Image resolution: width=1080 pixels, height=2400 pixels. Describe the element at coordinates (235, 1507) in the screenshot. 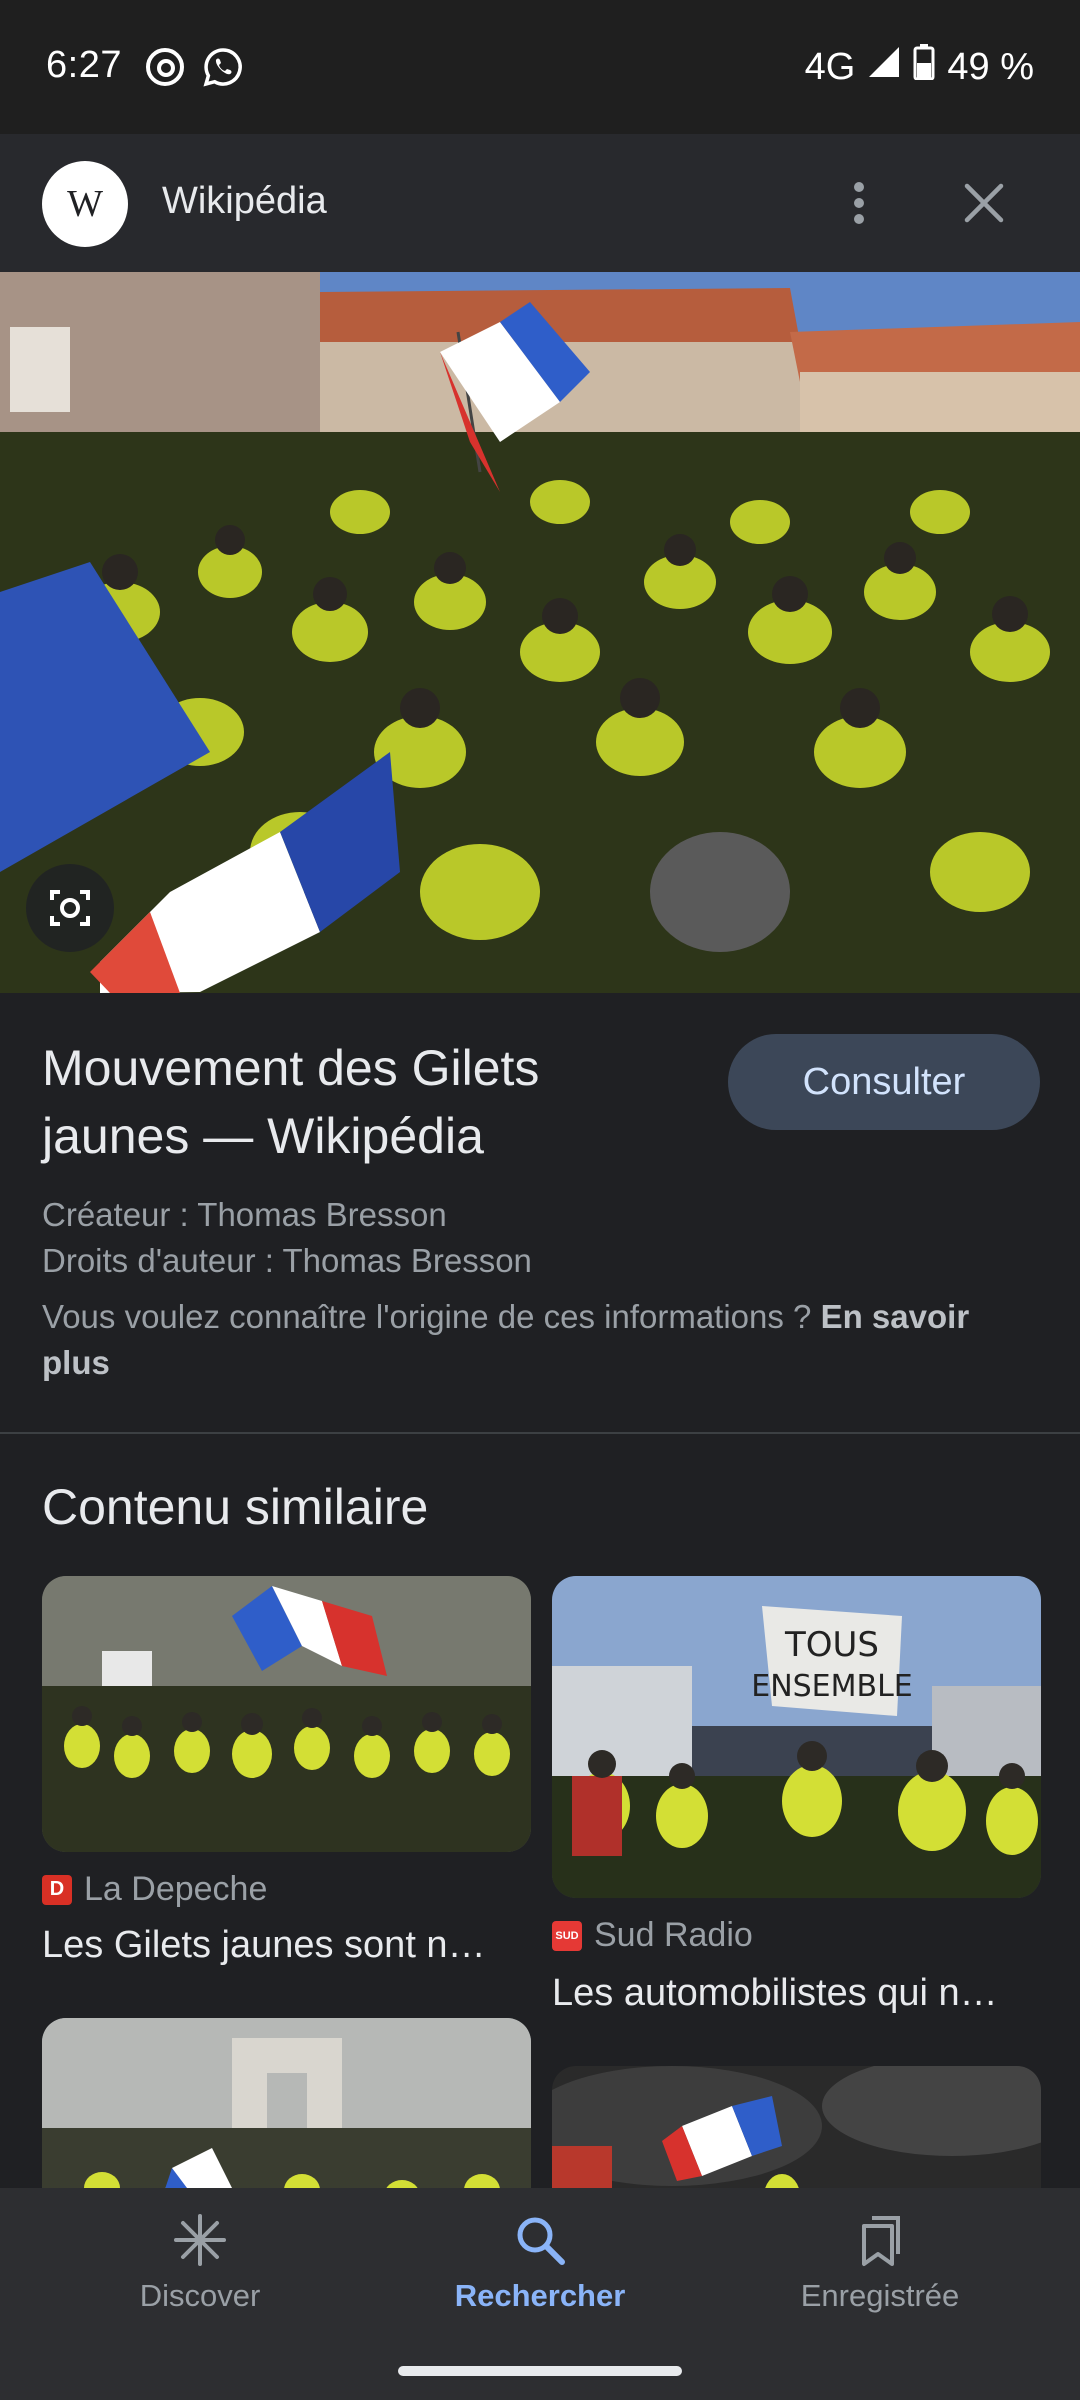

I see `similar-section-title: Contenu similaire` at that location.